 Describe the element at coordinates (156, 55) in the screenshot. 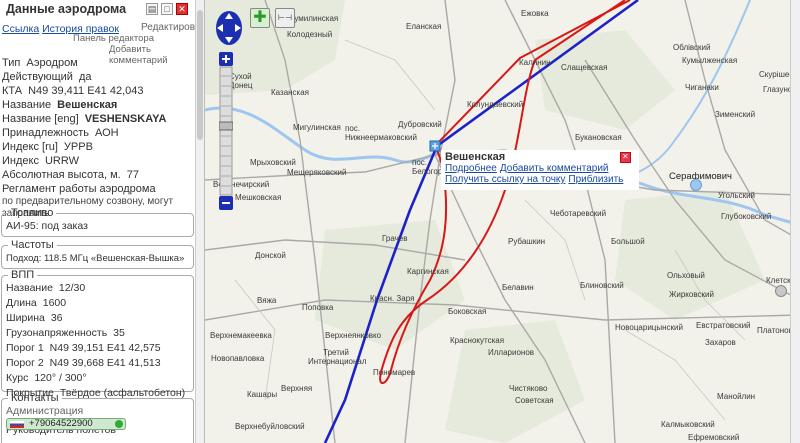

I see `add-comment-link: Добавить комментарий` at that location.